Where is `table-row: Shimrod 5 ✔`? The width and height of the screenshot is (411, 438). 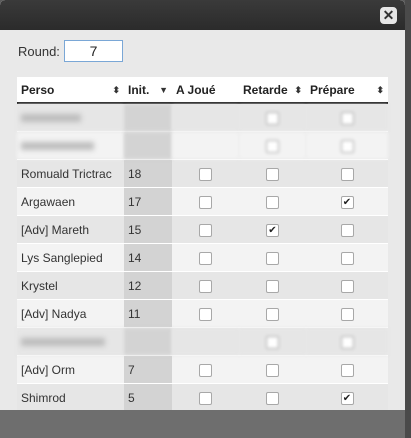
table-row: Shimrod 5 ✔ is located at coordinates (202, 396).